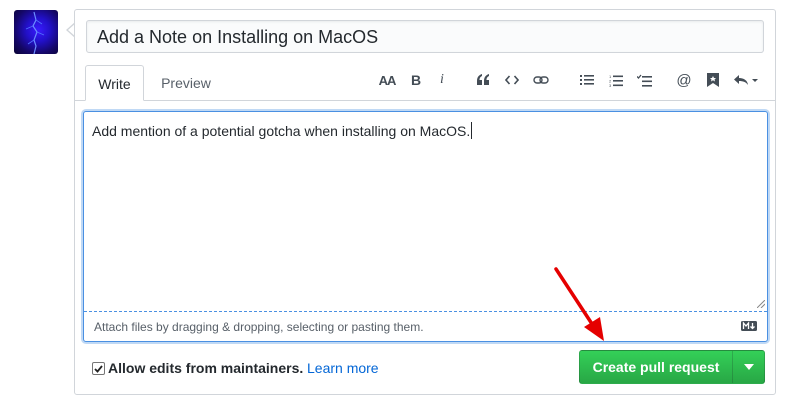 The width and height of the screenshot is (795, 412). Describe the element at coordinates (343, 368) in the screenshot. I see `learn-more-link: Learn more` at that location.